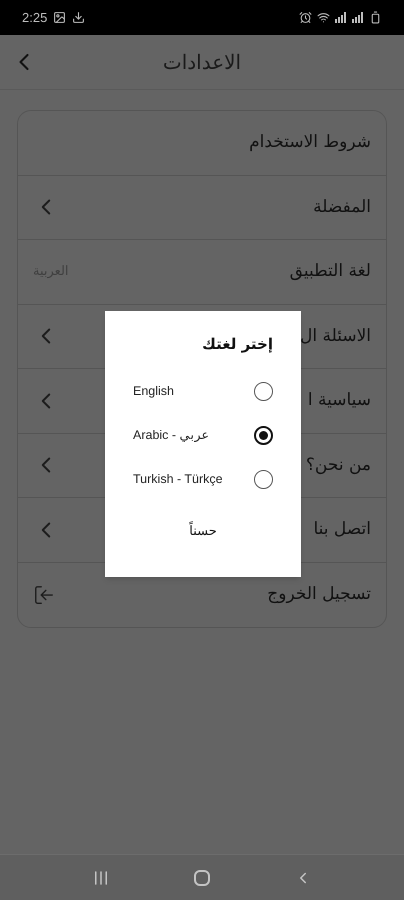 Image resolution: width=404 pixels, height=900 pixels. I want to click on option-label: English, so click(153, 391).